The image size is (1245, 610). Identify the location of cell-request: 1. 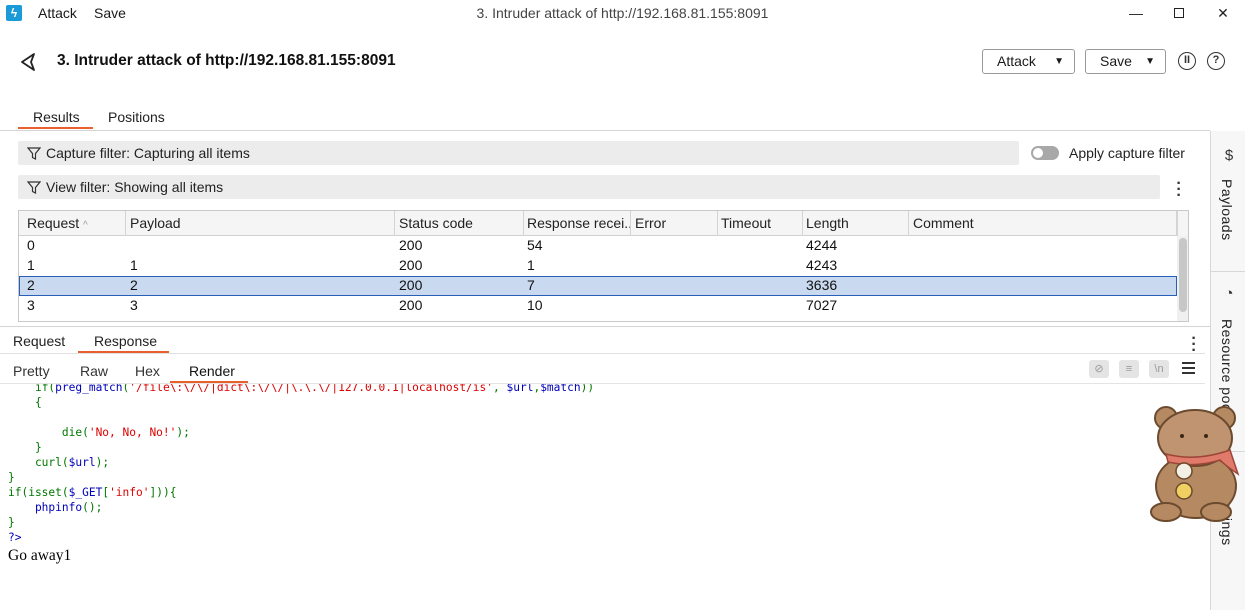
(31, 265).